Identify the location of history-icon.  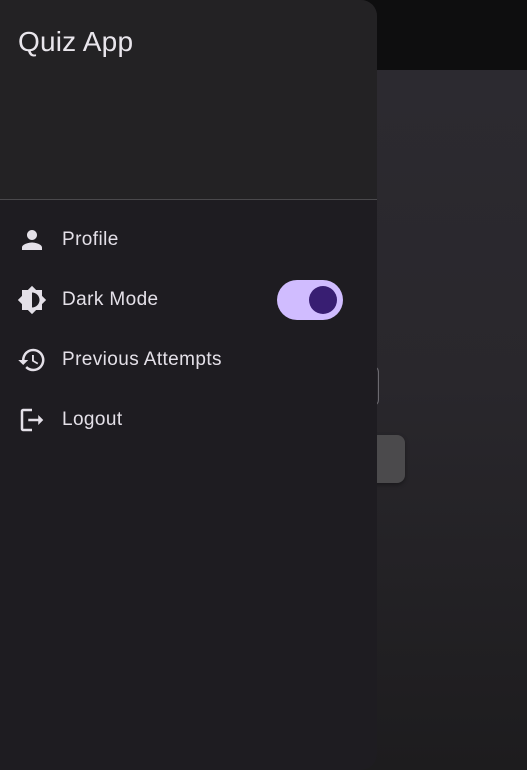
(32, 360).